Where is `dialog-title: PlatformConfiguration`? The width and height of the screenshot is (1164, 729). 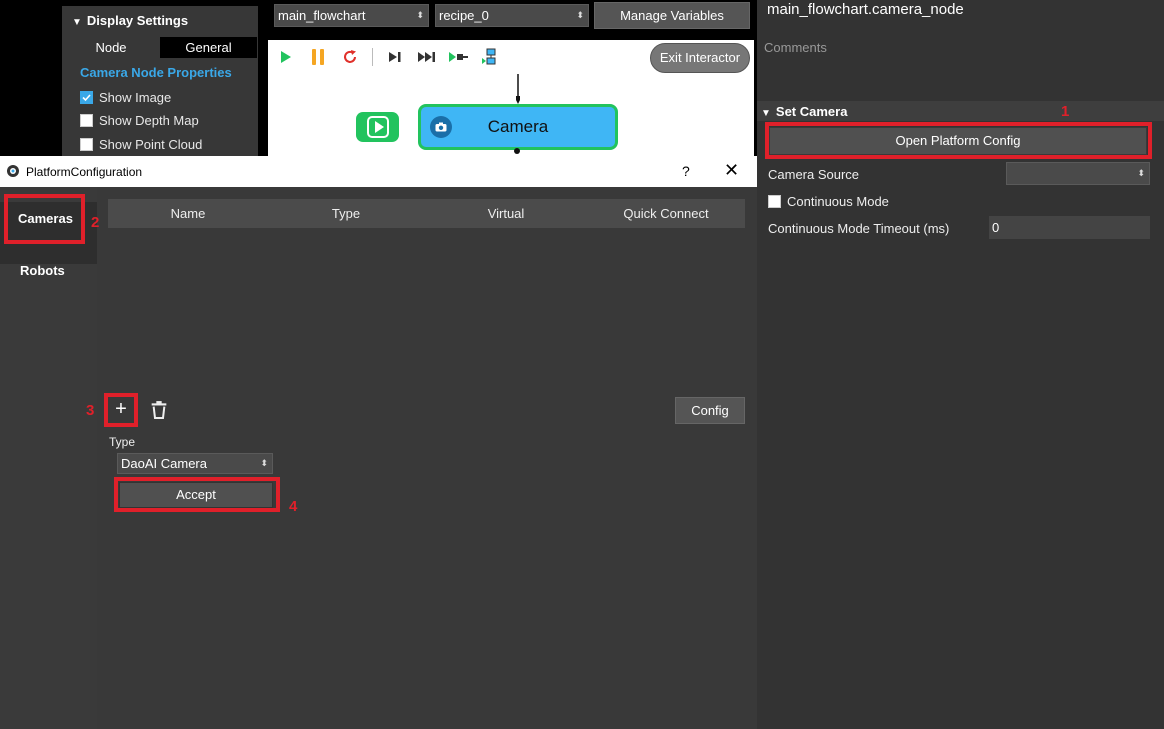
dialog-title: PlatformConfiguration is located at coordinates (84, 172).